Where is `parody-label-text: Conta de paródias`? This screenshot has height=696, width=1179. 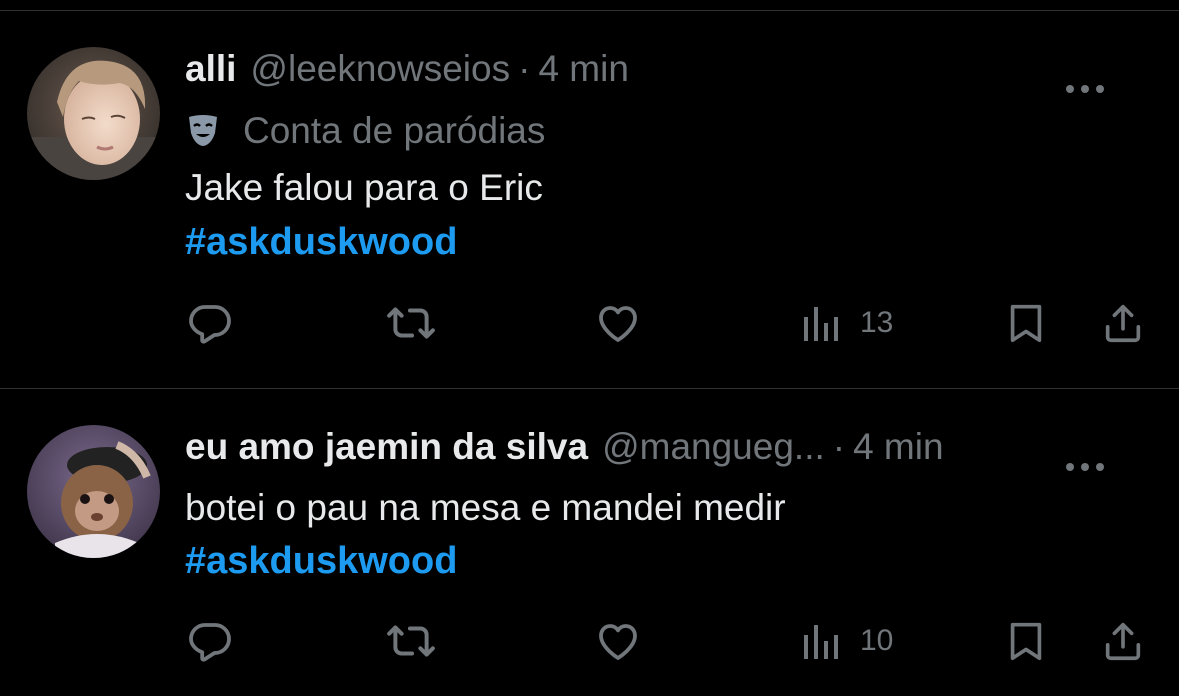
parody-label-text: Conta de paródias is located at coordinates (394, 130).